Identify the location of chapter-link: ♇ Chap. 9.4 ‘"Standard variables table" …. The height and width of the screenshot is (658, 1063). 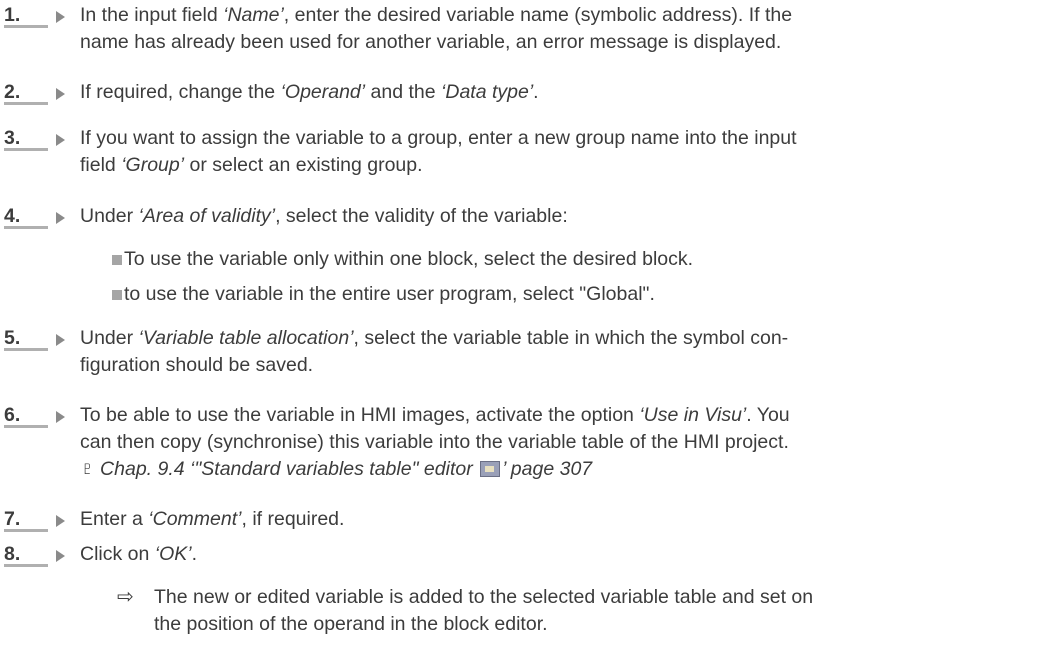
(336, 469).